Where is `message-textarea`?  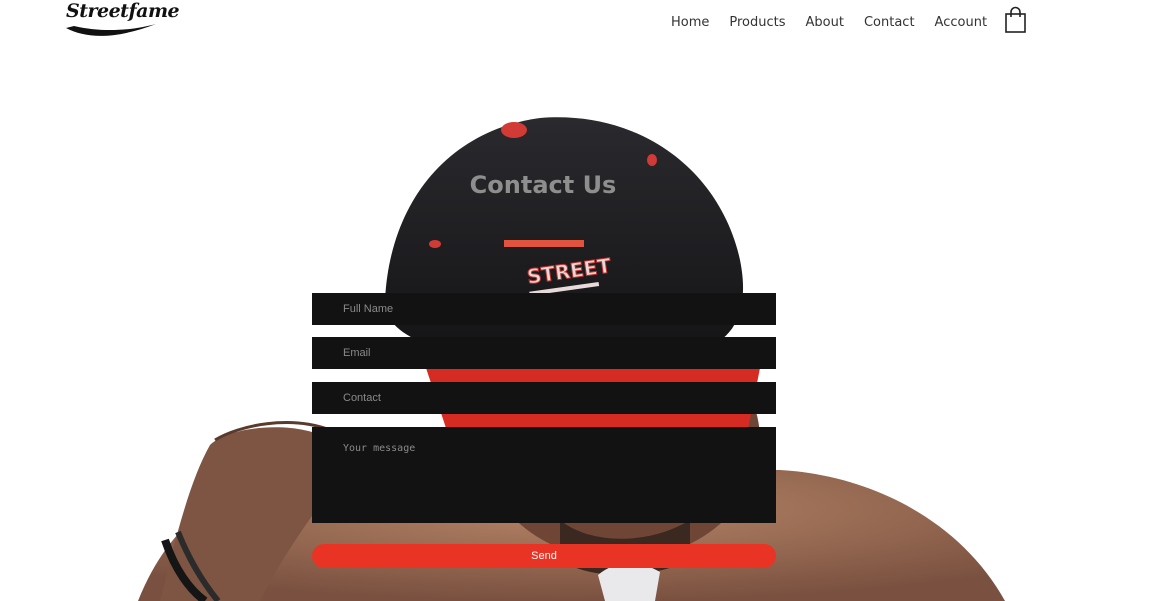 message-textarea is located at coordinates (544, 475).